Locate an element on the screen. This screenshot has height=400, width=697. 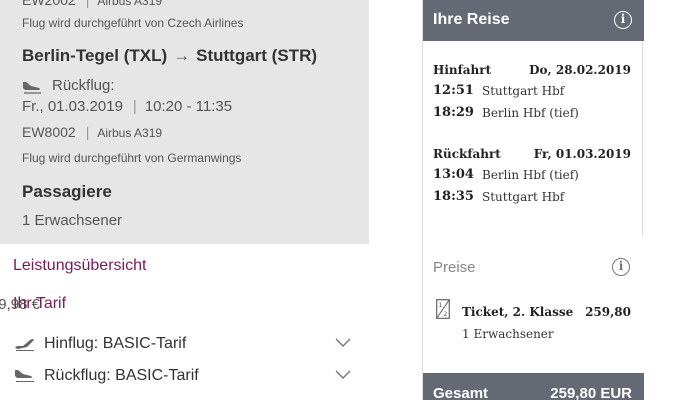
passengers-title: Passagiere is located at coordinates (67, 191).